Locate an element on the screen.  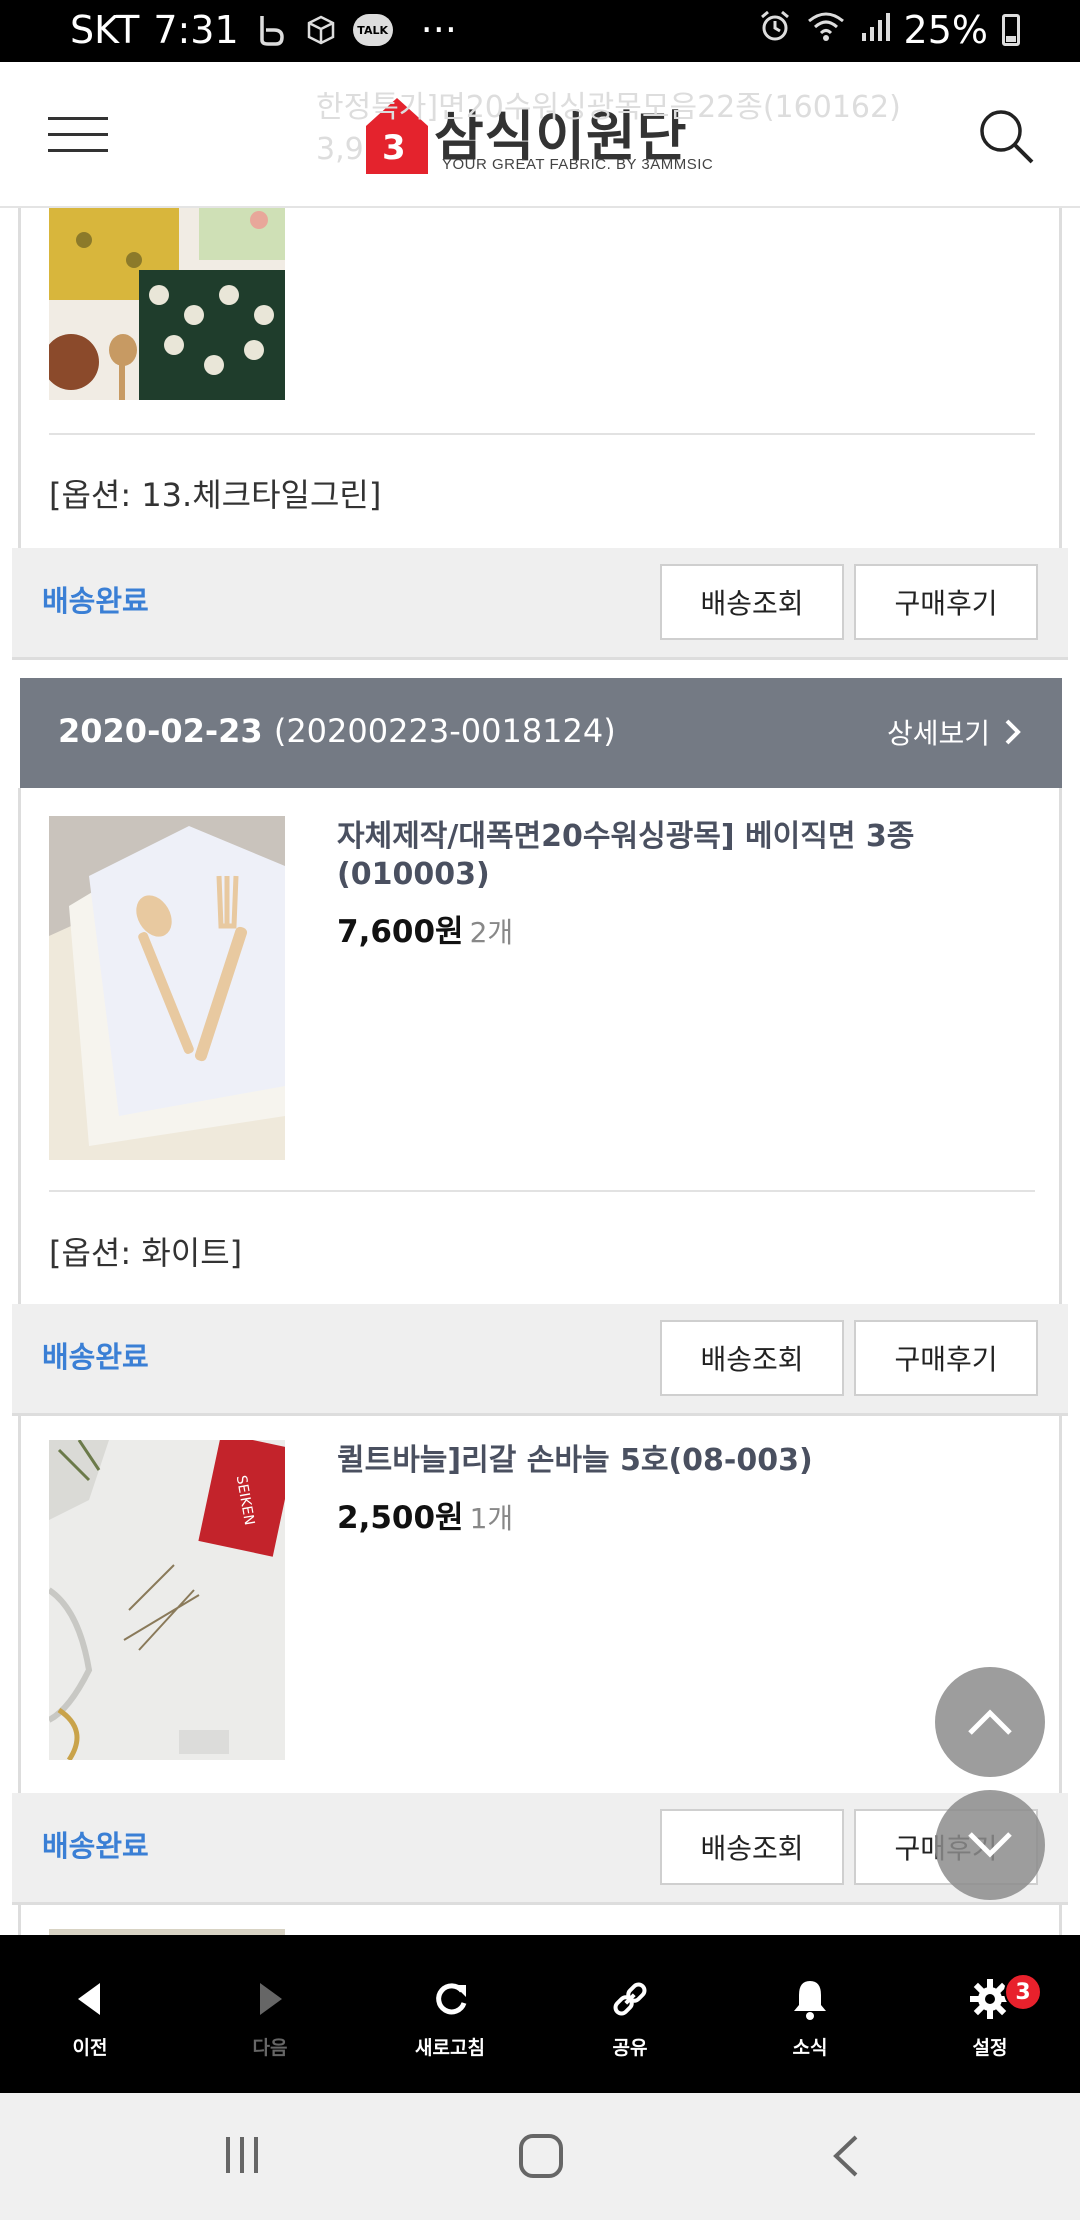
item-option: [옵션: 화이트] is located at coordinates (146, 1253).